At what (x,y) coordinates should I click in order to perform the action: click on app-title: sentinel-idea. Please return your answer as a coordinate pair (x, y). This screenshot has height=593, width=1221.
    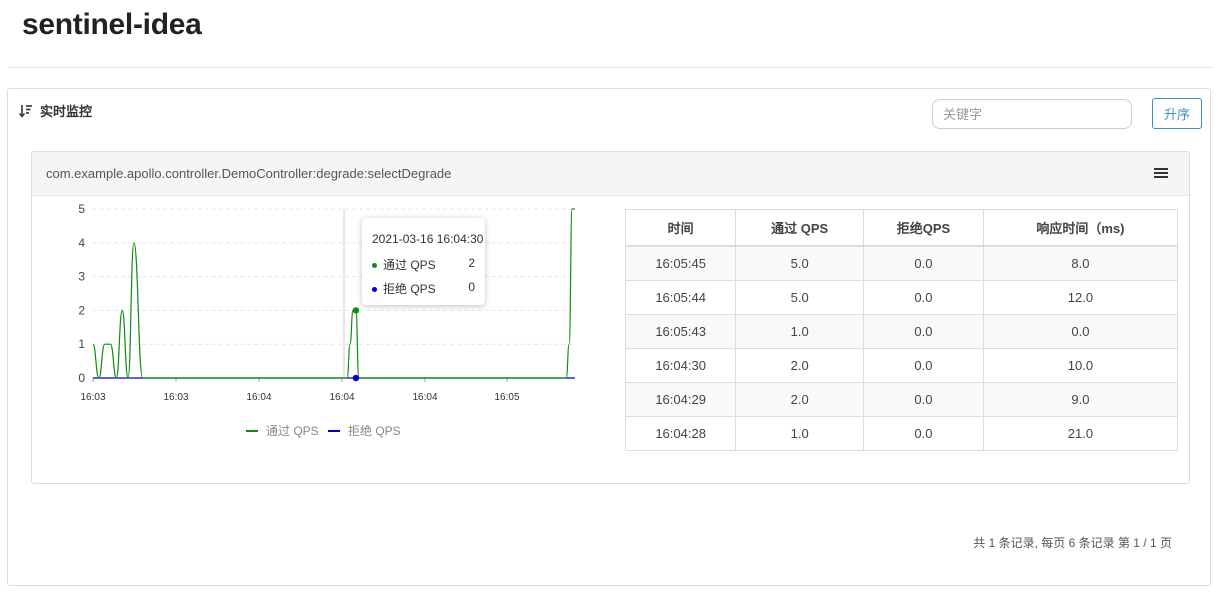
    Looking at the image, I should click on (112, 24).